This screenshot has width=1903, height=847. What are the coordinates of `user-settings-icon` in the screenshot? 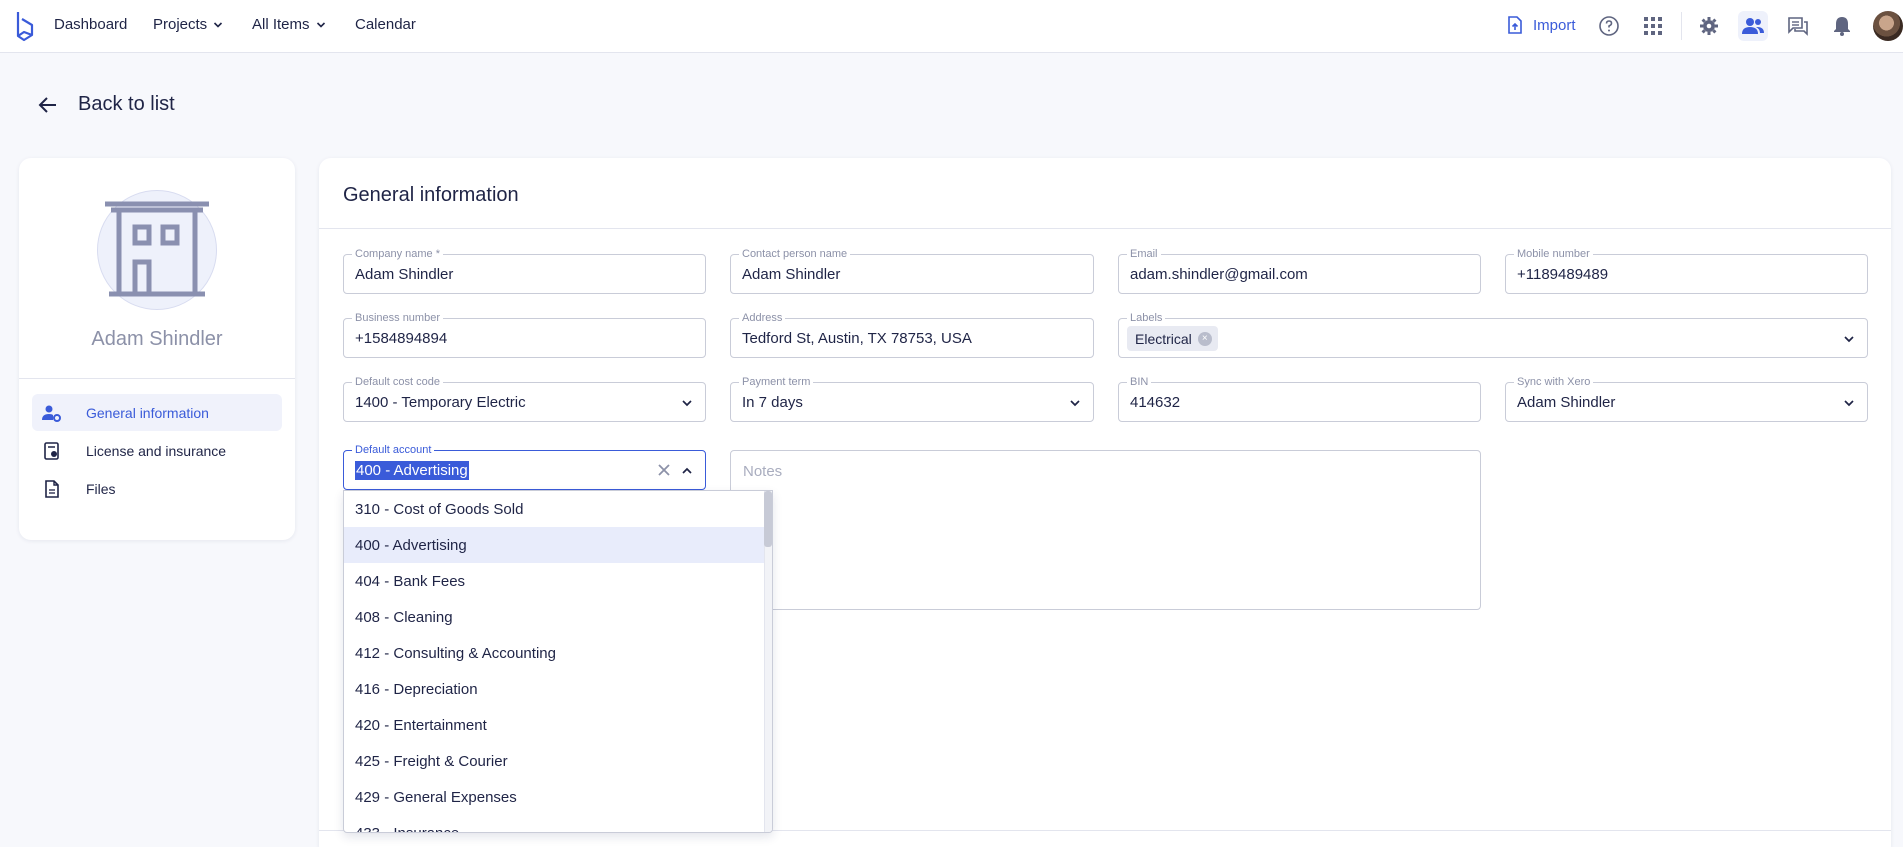 It's located at (51, 413).